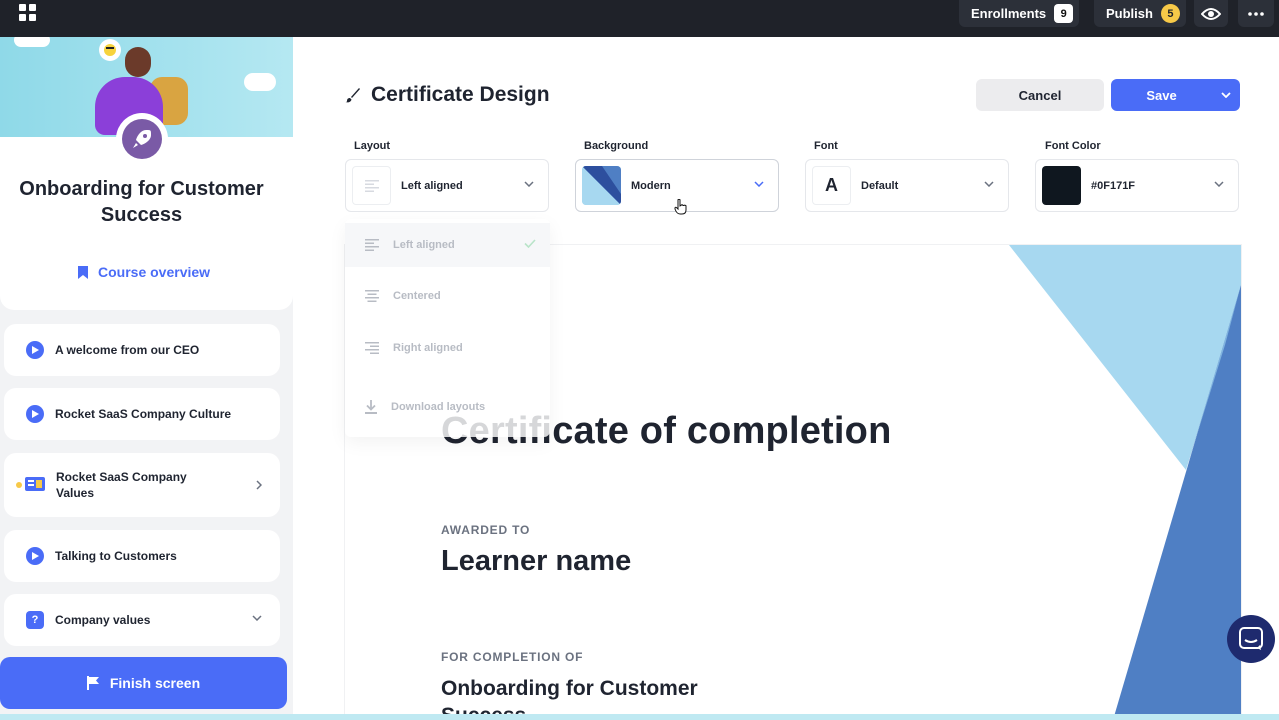 The width and height of the screenshot is (1279, 720). I want to click on finish-screen-label: Finish screen, so click(155, 683).